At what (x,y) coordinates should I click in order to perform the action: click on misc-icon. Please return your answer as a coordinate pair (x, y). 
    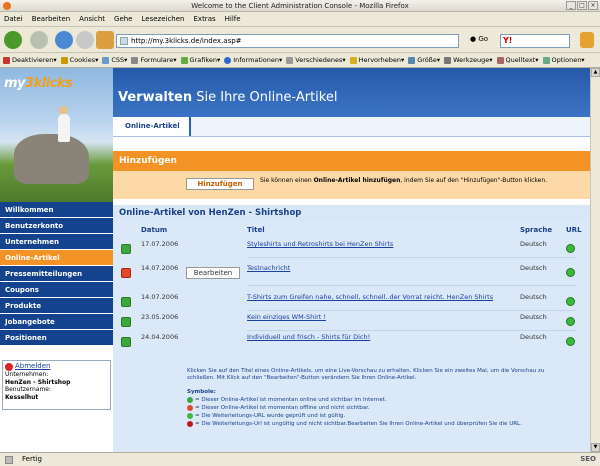
    Looking at the image, I should click on (290, 60).